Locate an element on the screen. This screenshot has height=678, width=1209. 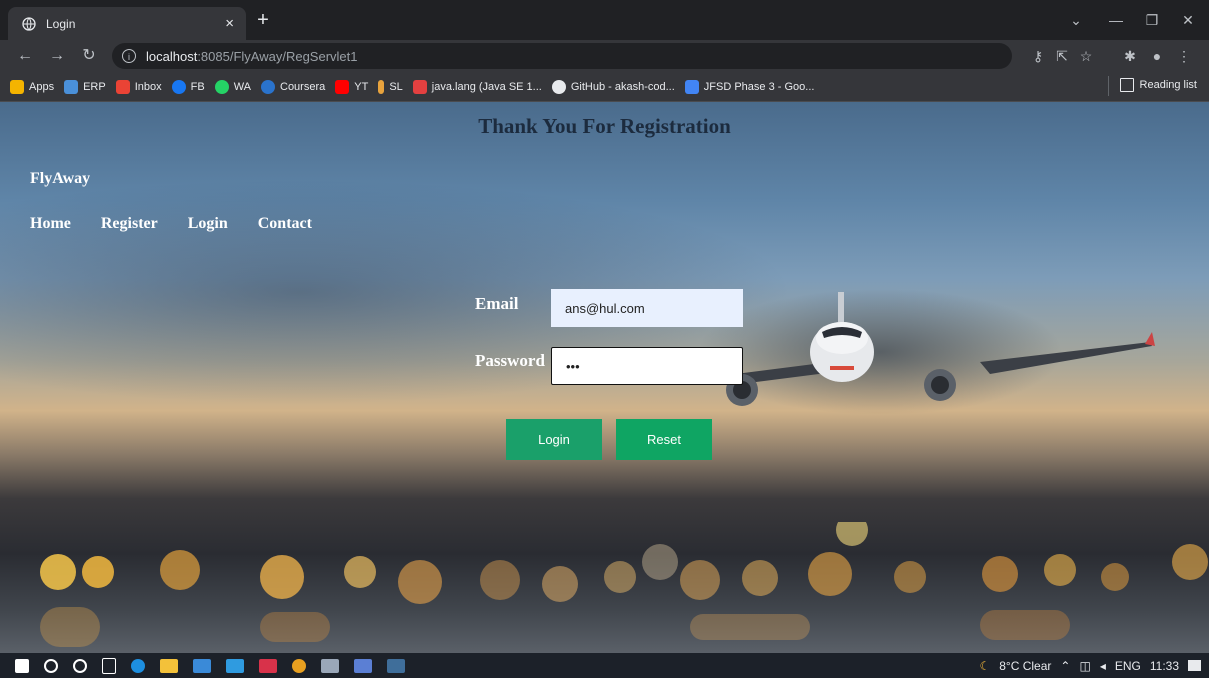
weather-text: 8°C Clear is located at coordinates (1025, 666).